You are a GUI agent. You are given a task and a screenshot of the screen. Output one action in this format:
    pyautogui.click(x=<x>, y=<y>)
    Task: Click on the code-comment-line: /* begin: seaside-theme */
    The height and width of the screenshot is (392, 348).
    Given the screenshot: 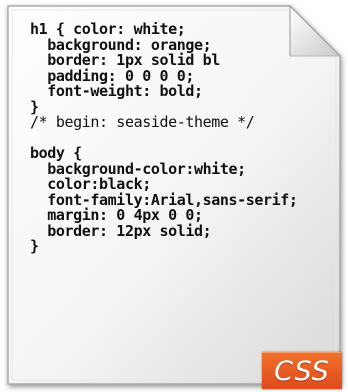 What is the action you would take?
    pyautogui.click(x=142, y=122)
    